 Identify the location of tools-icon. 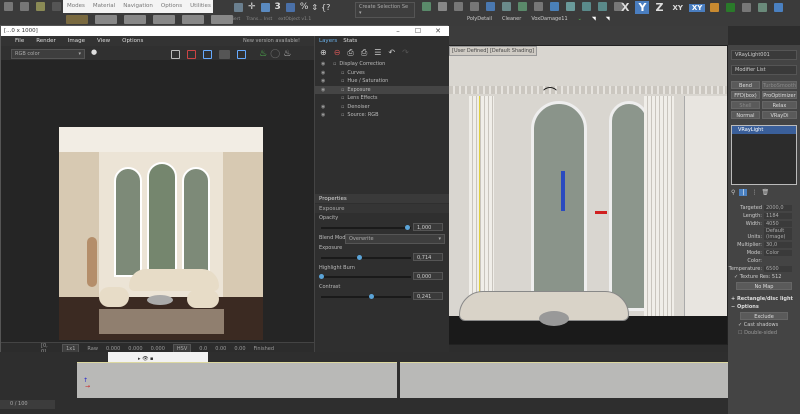
(747, 7).